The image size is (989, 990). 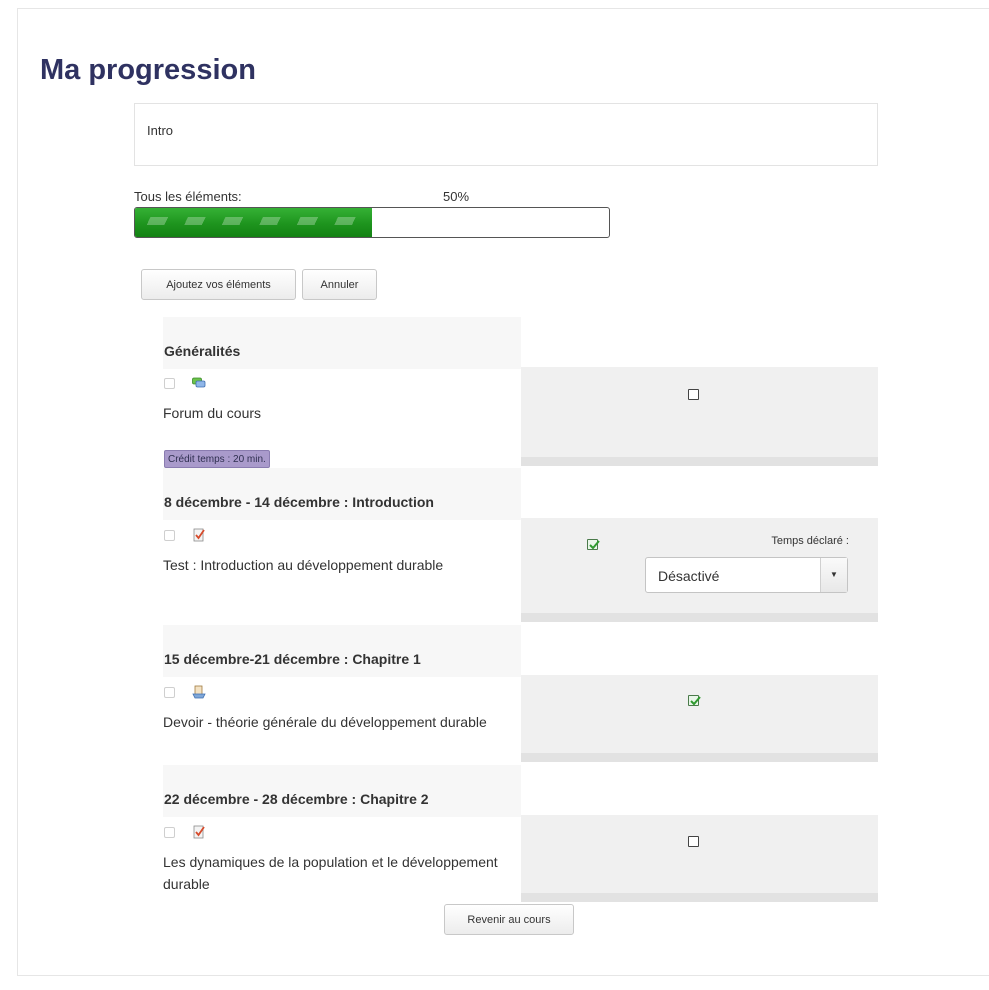 What do you see at coordinates (506, 134) in the screenshot?
I see `intro-box: Intro` at bounding box center [506, 134].